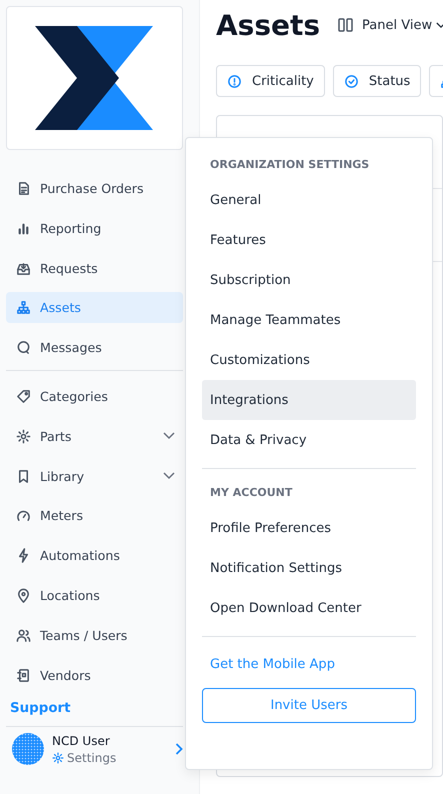 The height and width of the screenshot is (794, 443). What do you see at coordinates (23, 308) in the screenshot?
I see `hierarchy-icon` at bounding box center [23, 308].